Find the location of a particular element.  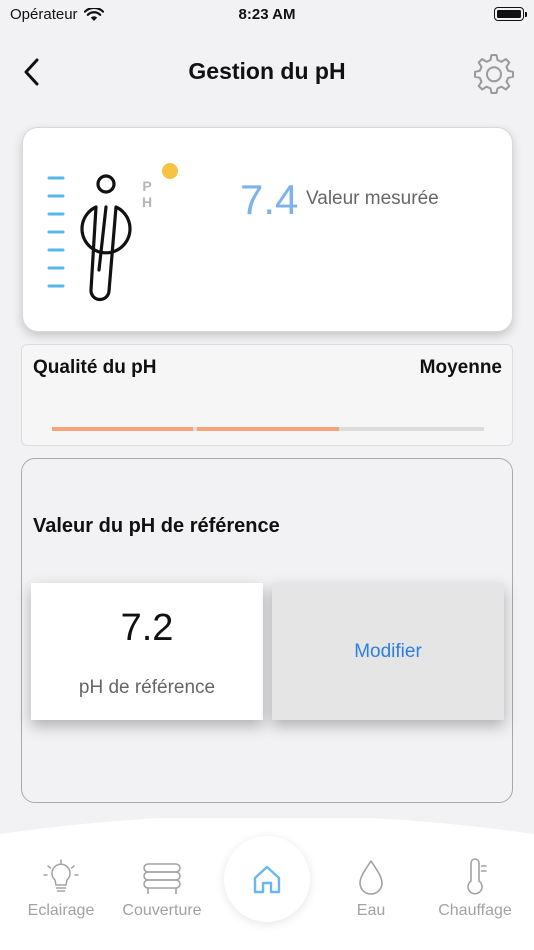

ph-probe-icon is located at coordinates (89, 238).